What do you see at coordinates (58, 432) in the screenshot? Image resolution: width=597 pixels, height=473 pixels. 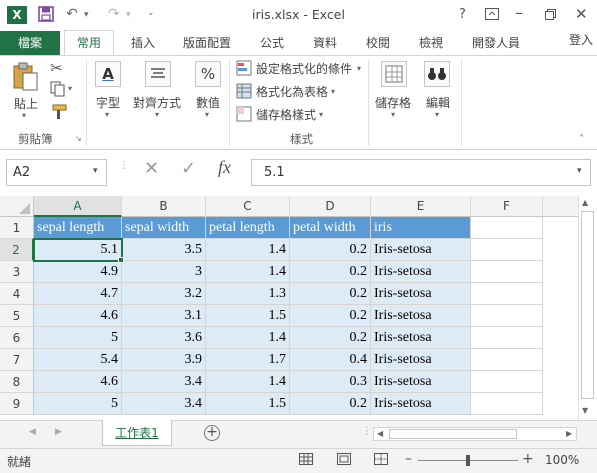 I see `next-sheet-icon: ▶` at bounding box center [58, 432].